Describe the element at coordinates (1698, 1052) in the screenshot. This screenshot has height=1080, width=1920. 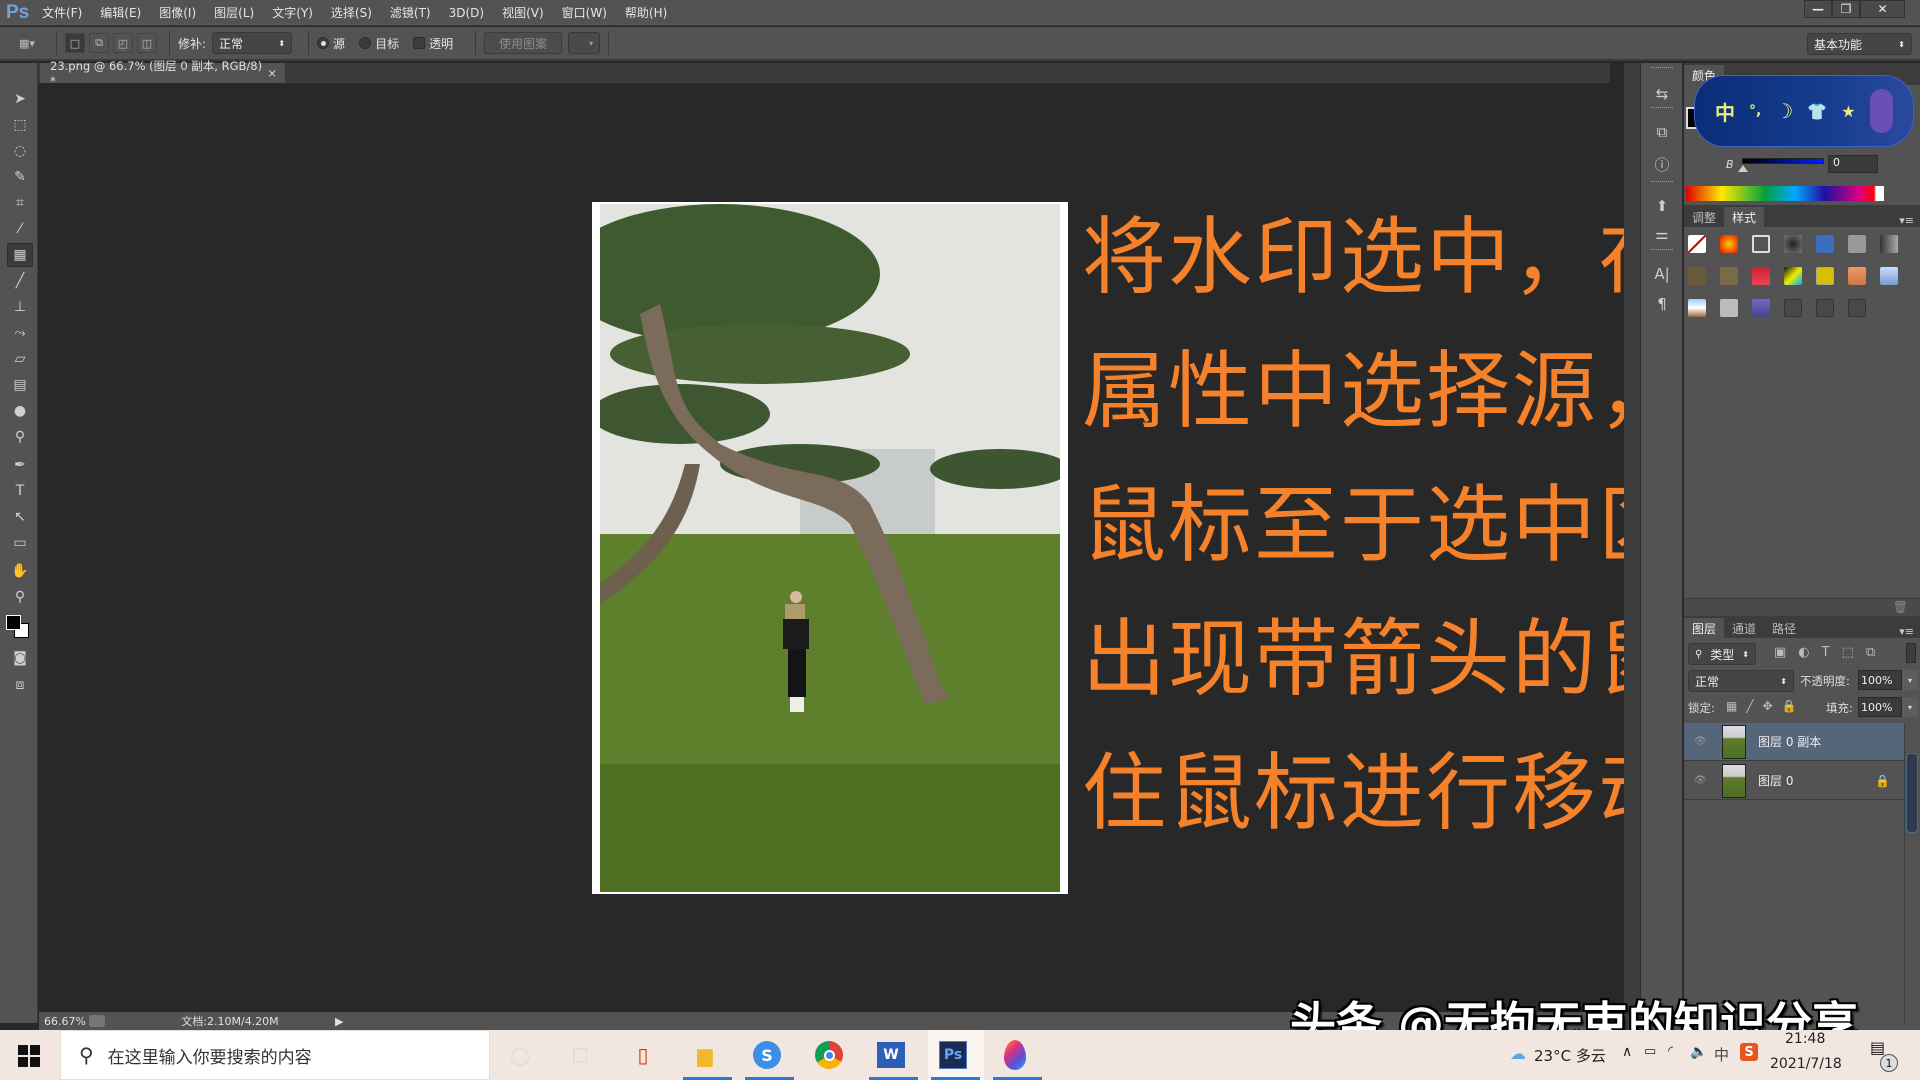
I see `volume-icon: 🔈` at that location.